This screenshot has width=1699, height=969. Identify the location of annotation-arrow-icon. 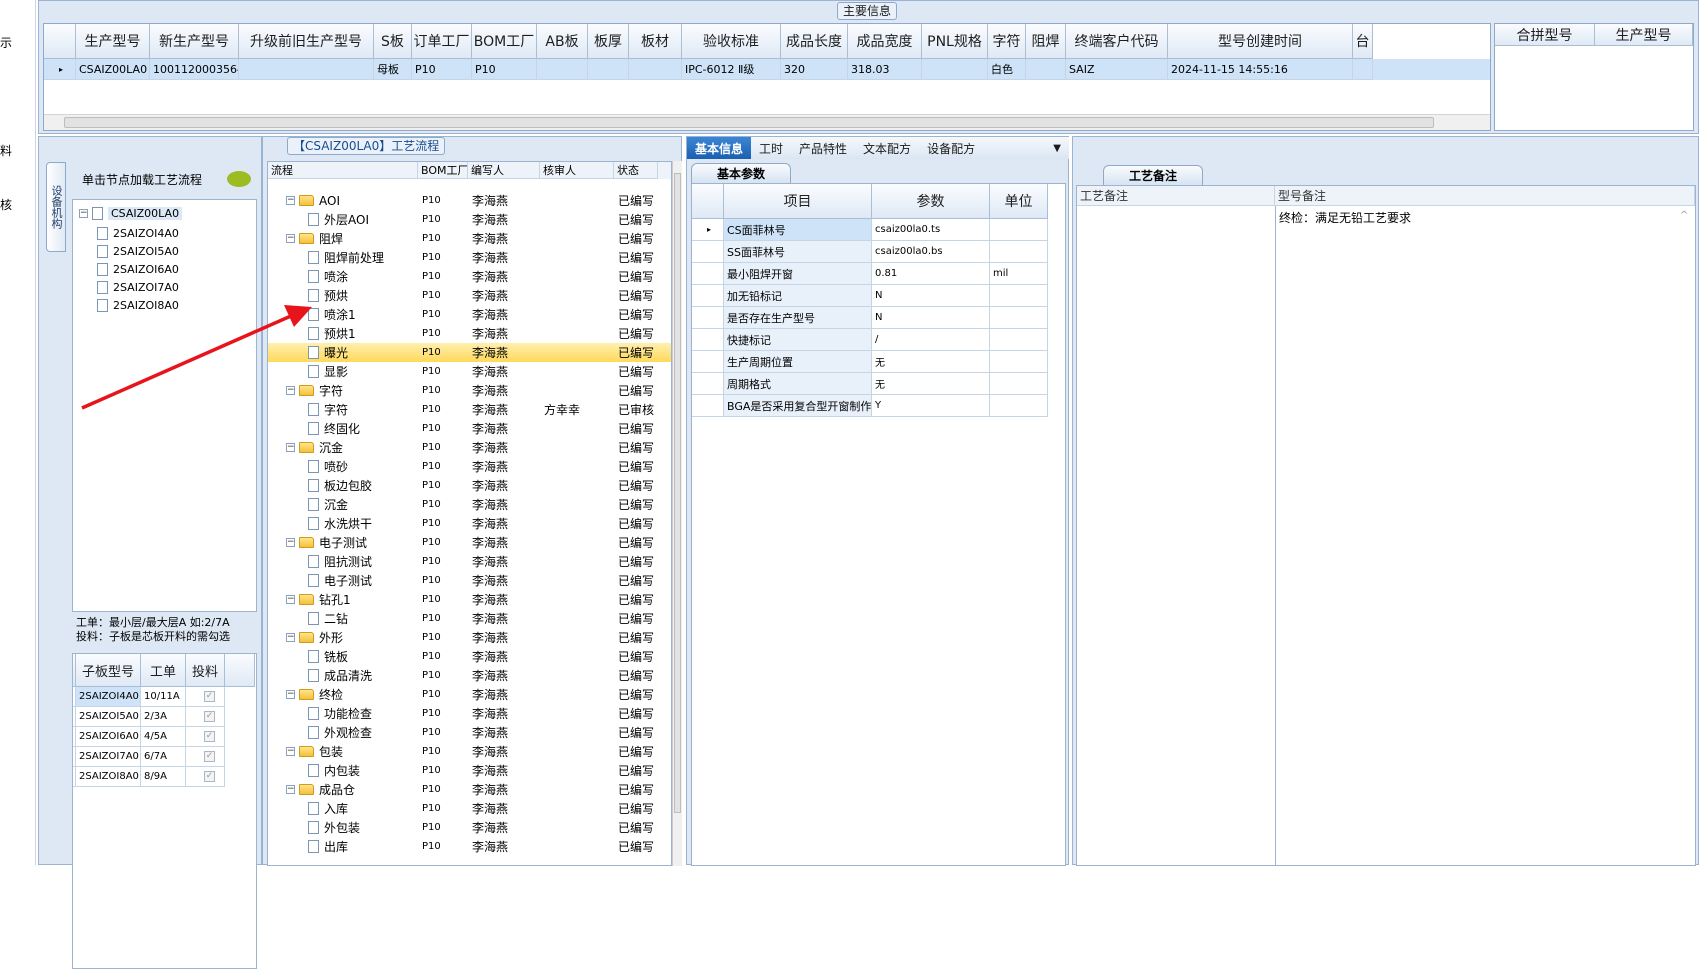
(196, 357).